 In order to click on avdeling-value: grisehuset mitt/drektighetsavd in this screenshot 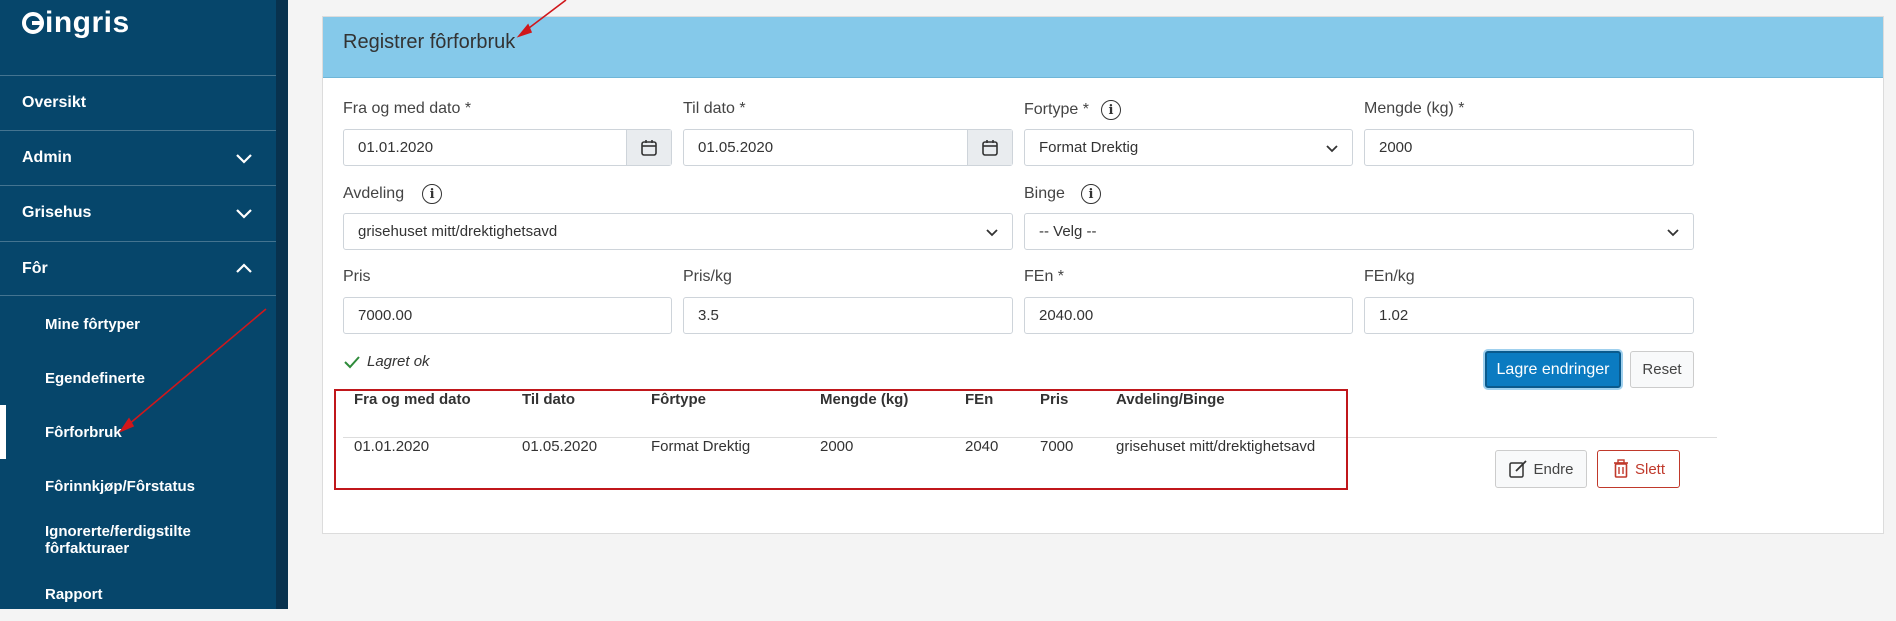, I will do `click(458, 231)`.